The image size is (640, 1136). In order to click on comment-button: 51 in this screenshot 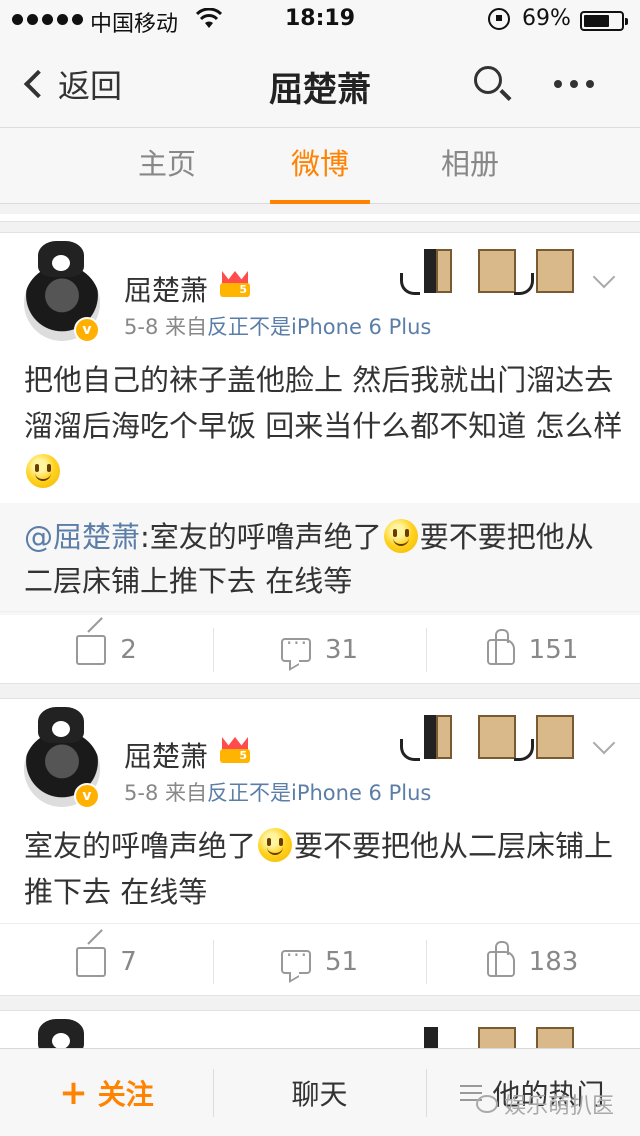, I will do `click(319, 962)`.